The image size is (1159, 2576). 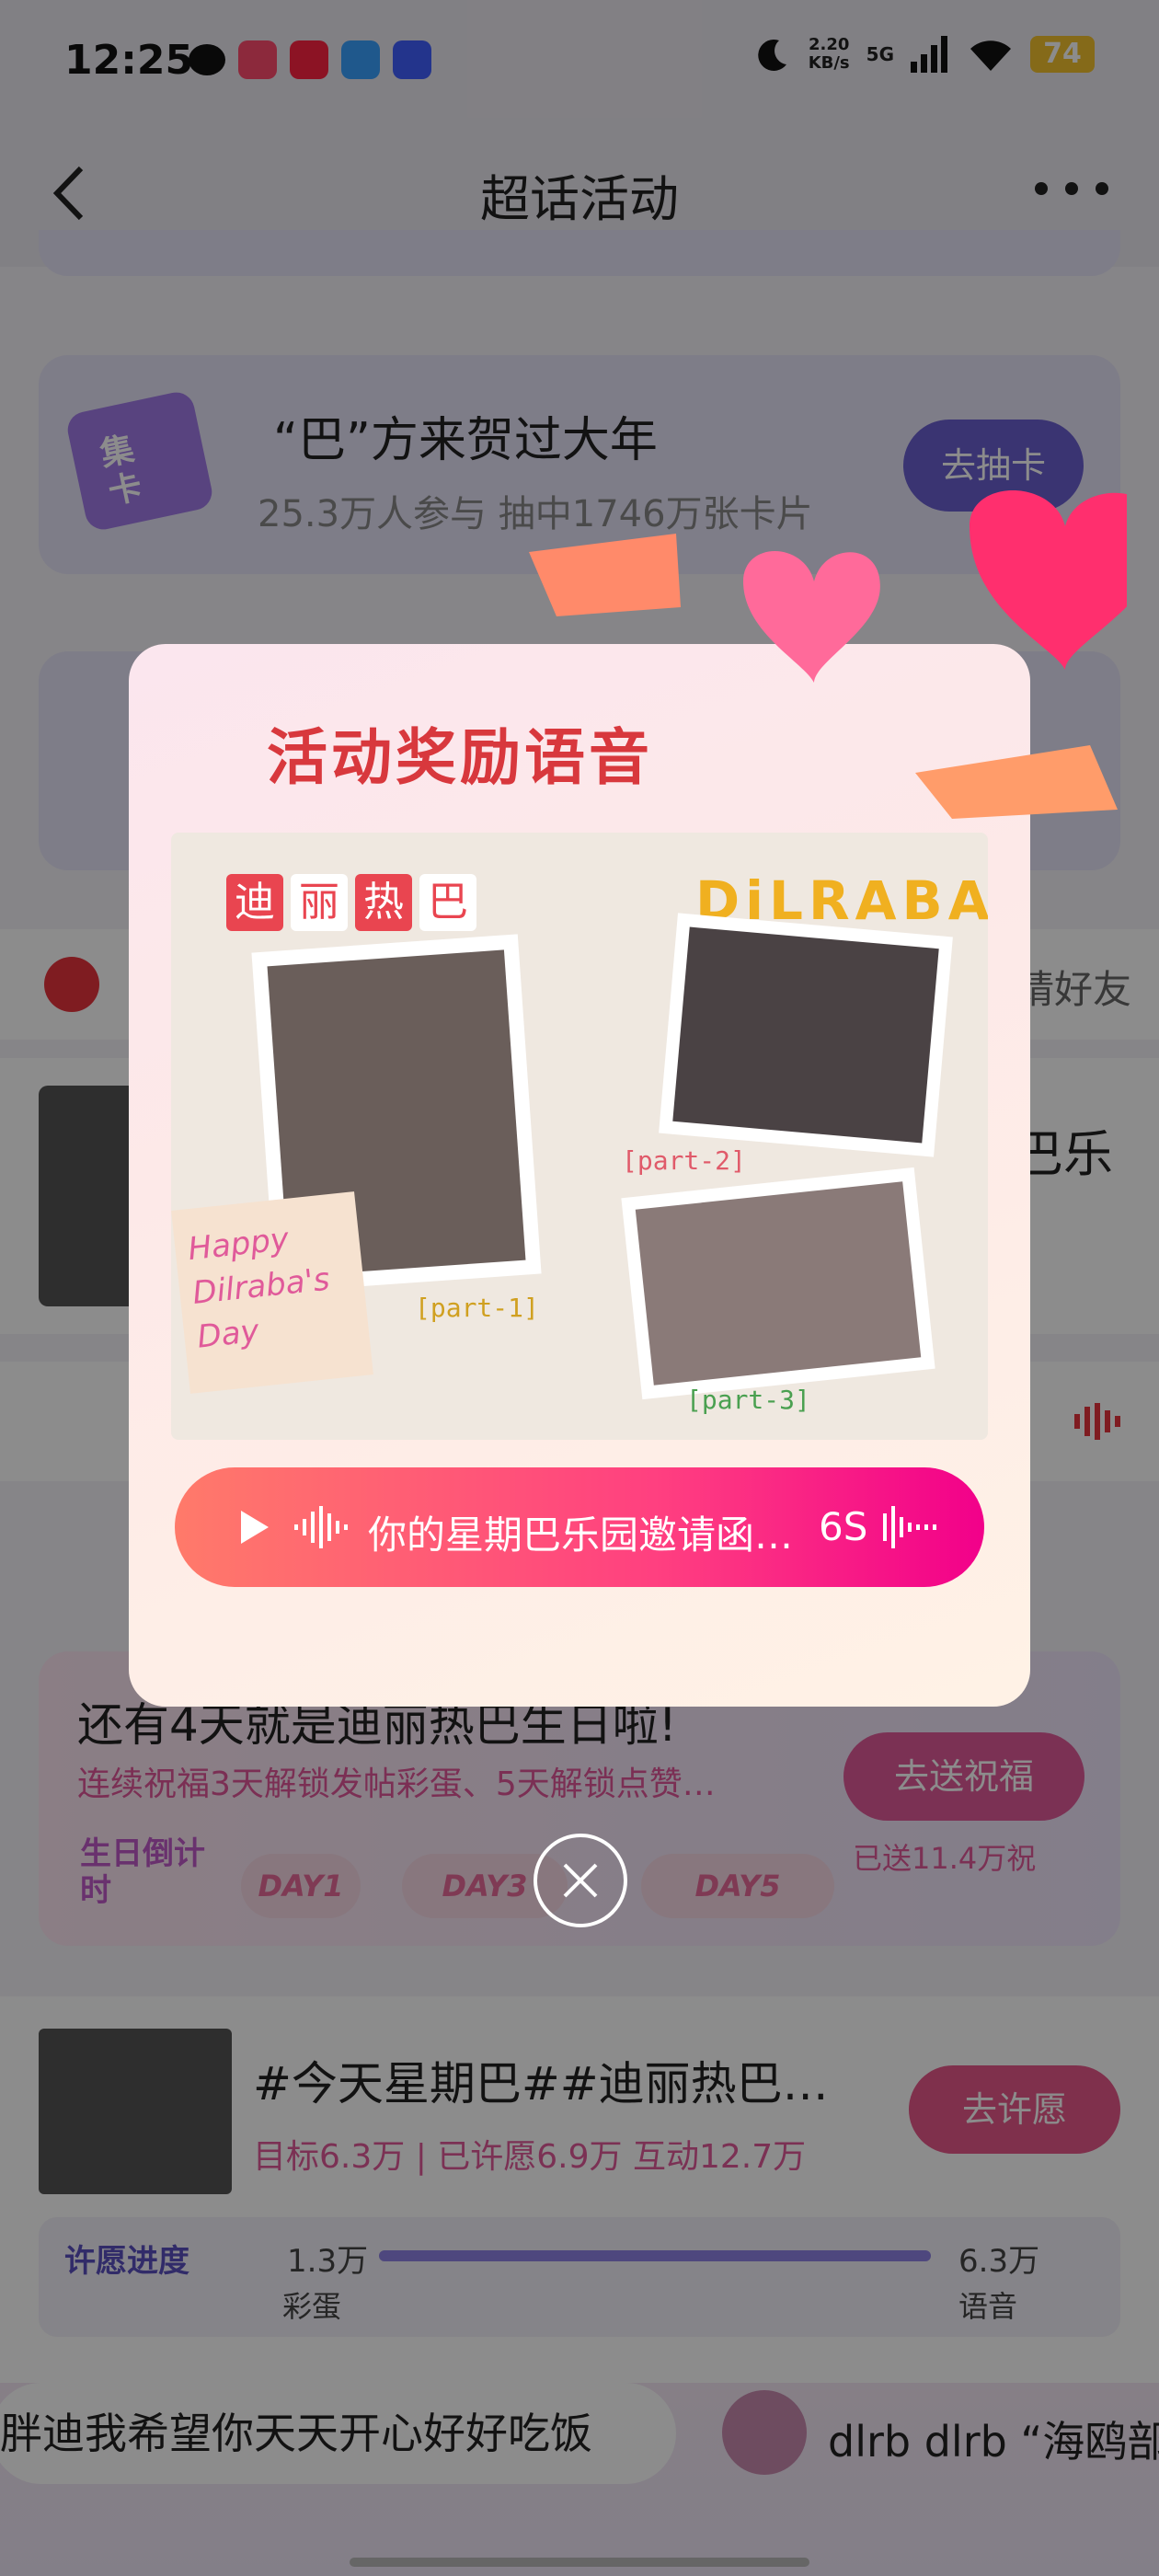 What do you see at coordinates (684, 1160) in the screenshot?
I see `part2-label: [part-2]` at bounding box center [684, 1160].